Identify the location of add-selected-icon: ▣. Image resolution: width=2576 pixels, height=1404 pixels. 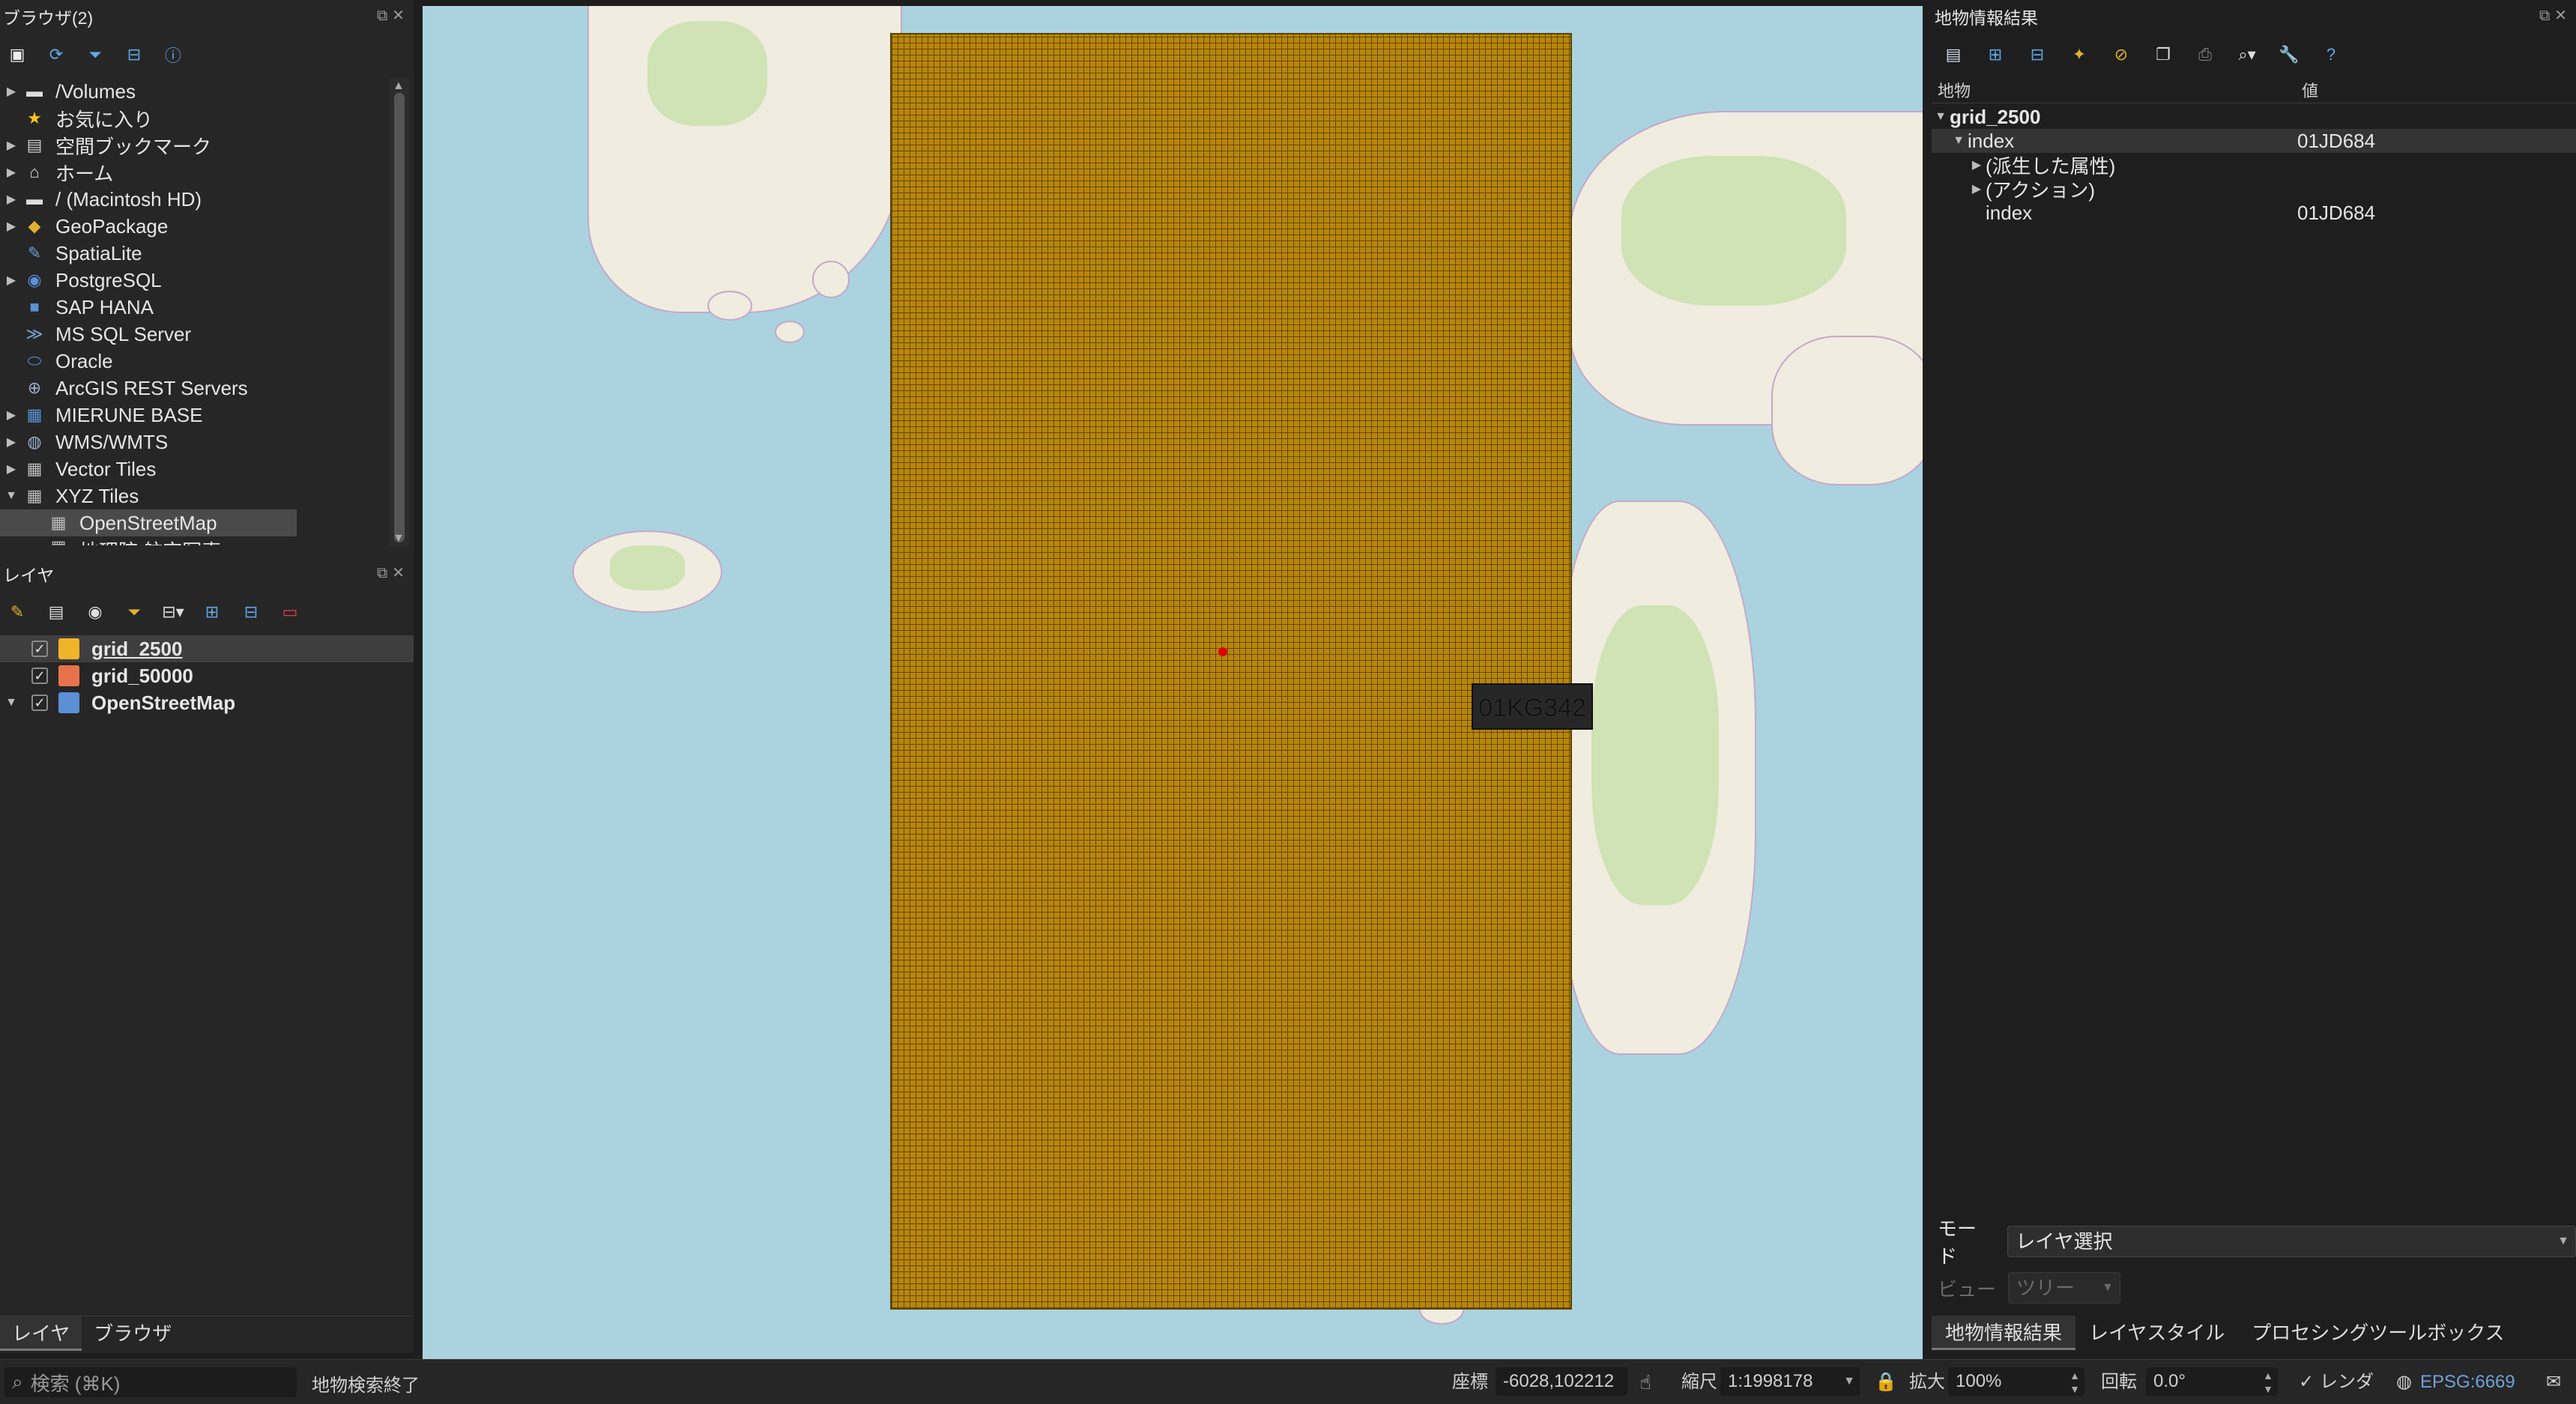
(17, 54).